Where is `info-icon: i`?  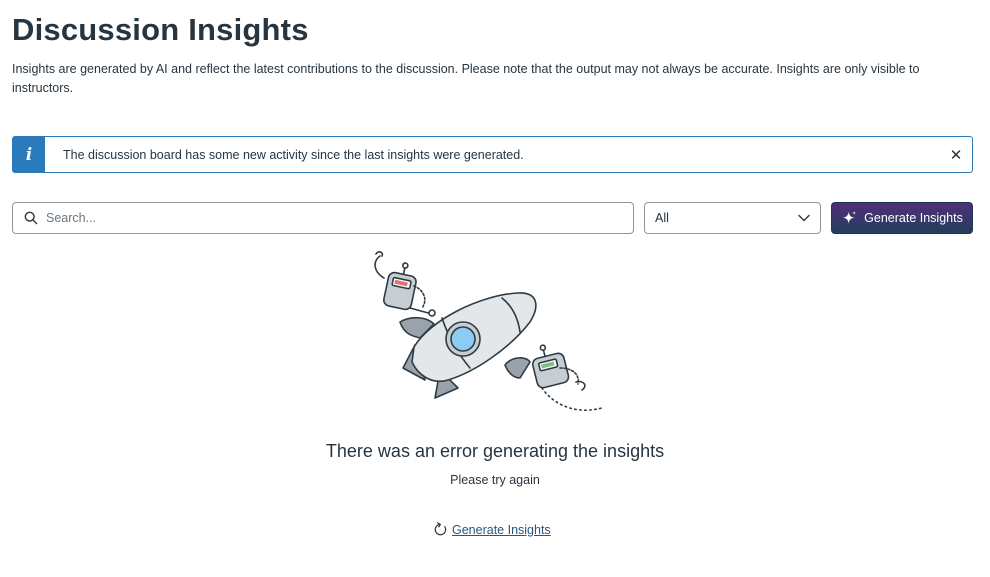 info-icon: i is located at coordinates (29, 154).